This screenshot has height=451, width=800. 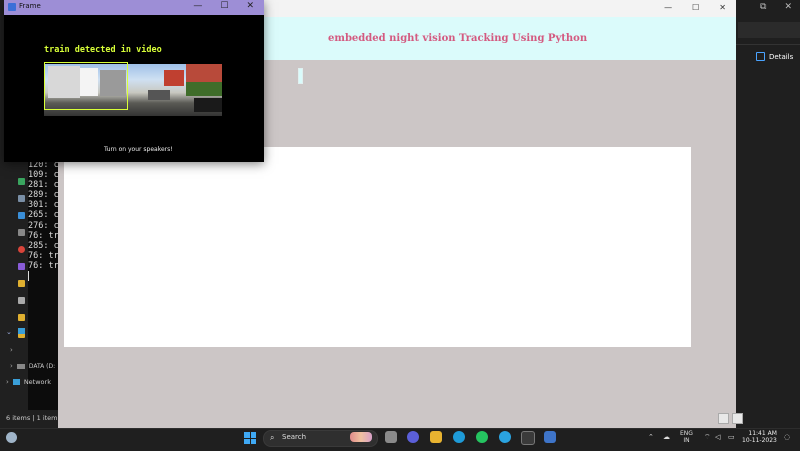 What do you see at coordinates (21, 198) in the screenshot?
I see `document-icon` at bounding box center [21, 198].